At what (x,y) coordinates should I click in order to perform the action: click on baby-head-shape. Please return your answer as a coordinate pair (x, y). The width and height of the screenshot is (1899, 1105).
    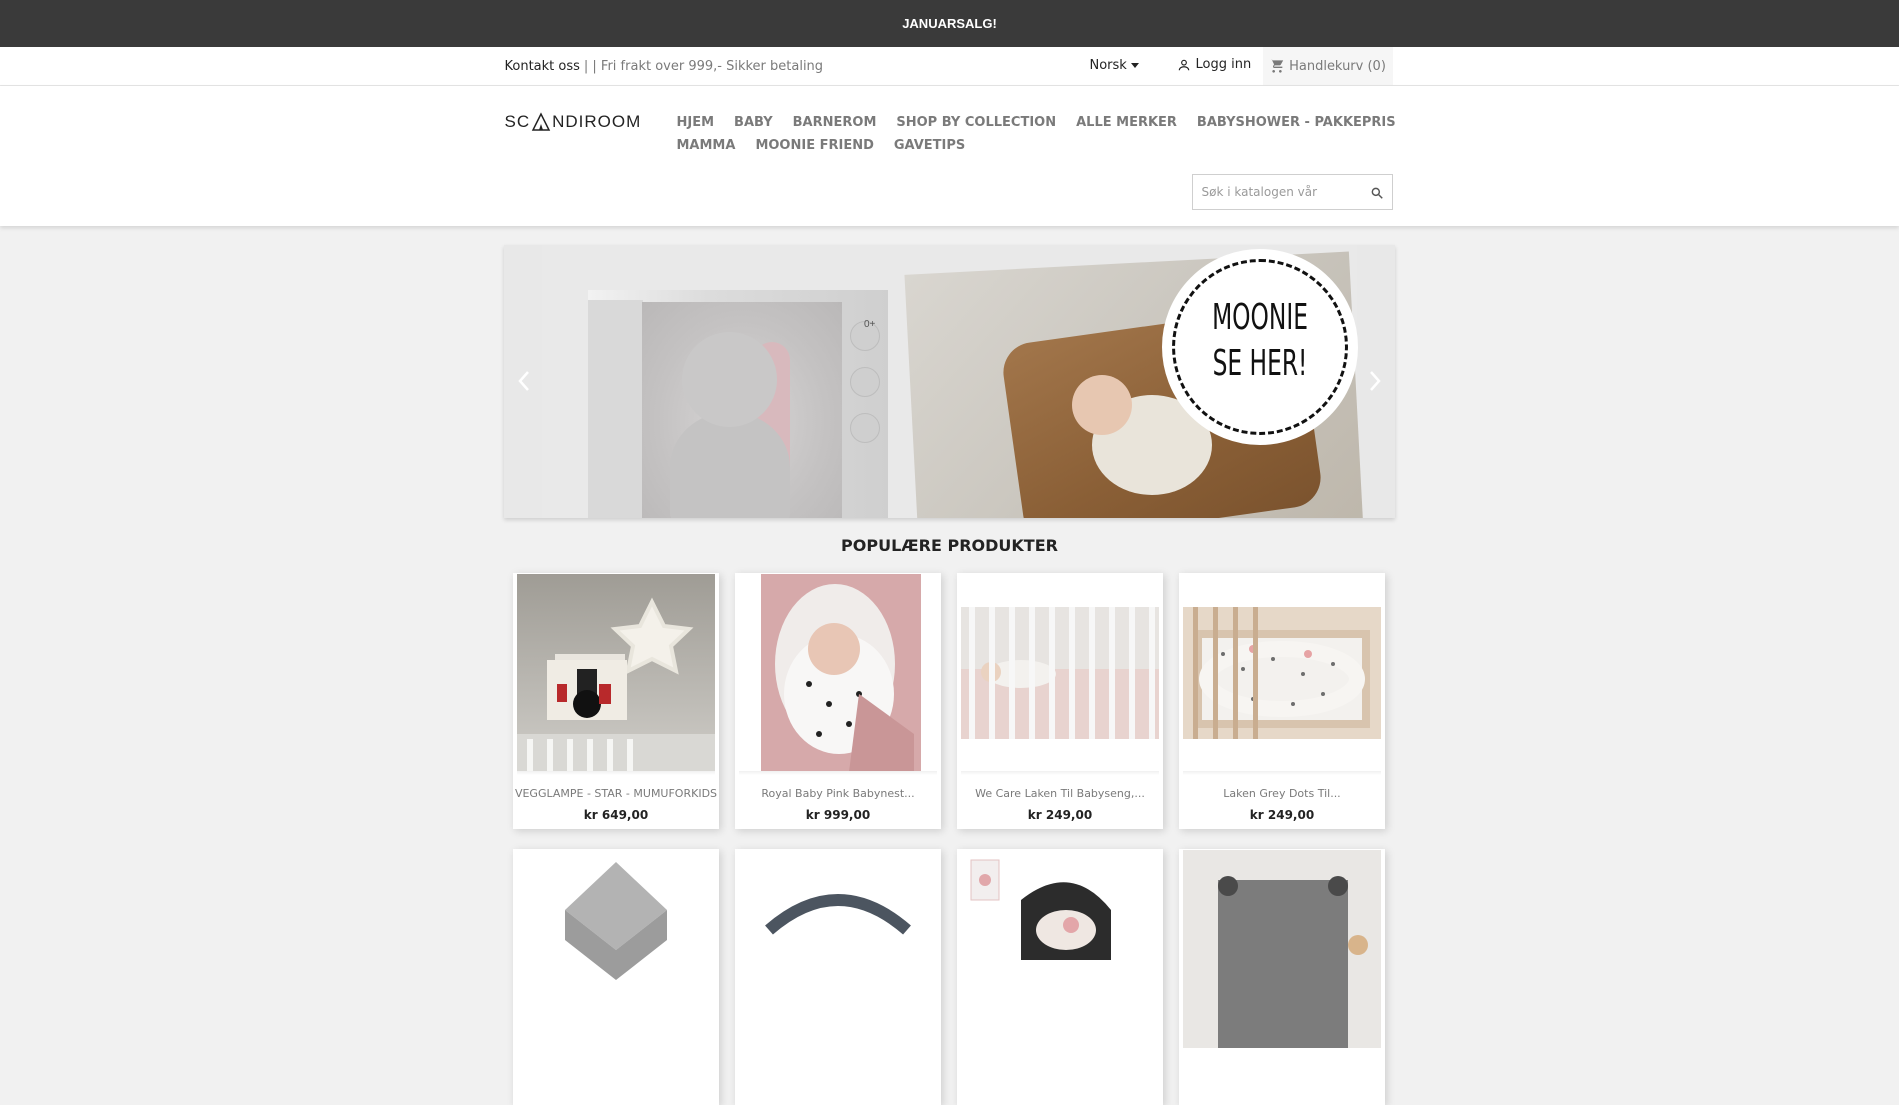
    Looking at the image, I should click on (1102, 405).